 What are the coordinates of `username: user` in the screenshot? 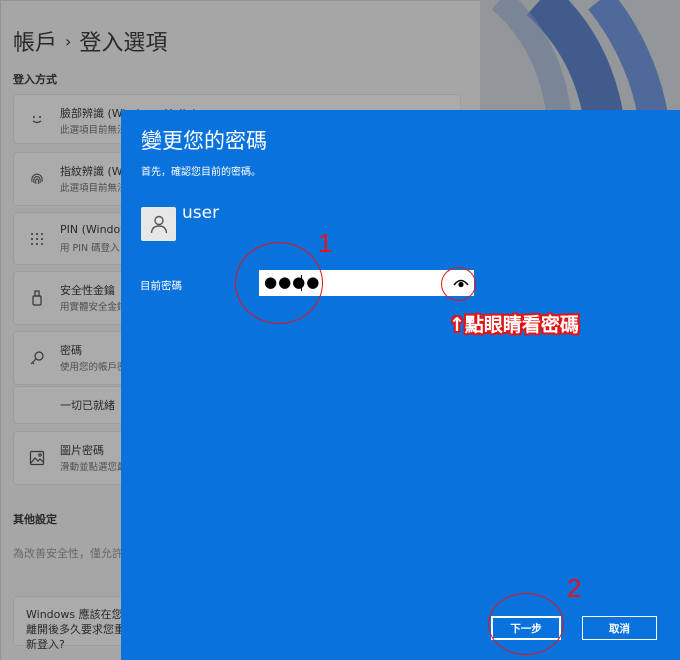 It's located at (201, 213).